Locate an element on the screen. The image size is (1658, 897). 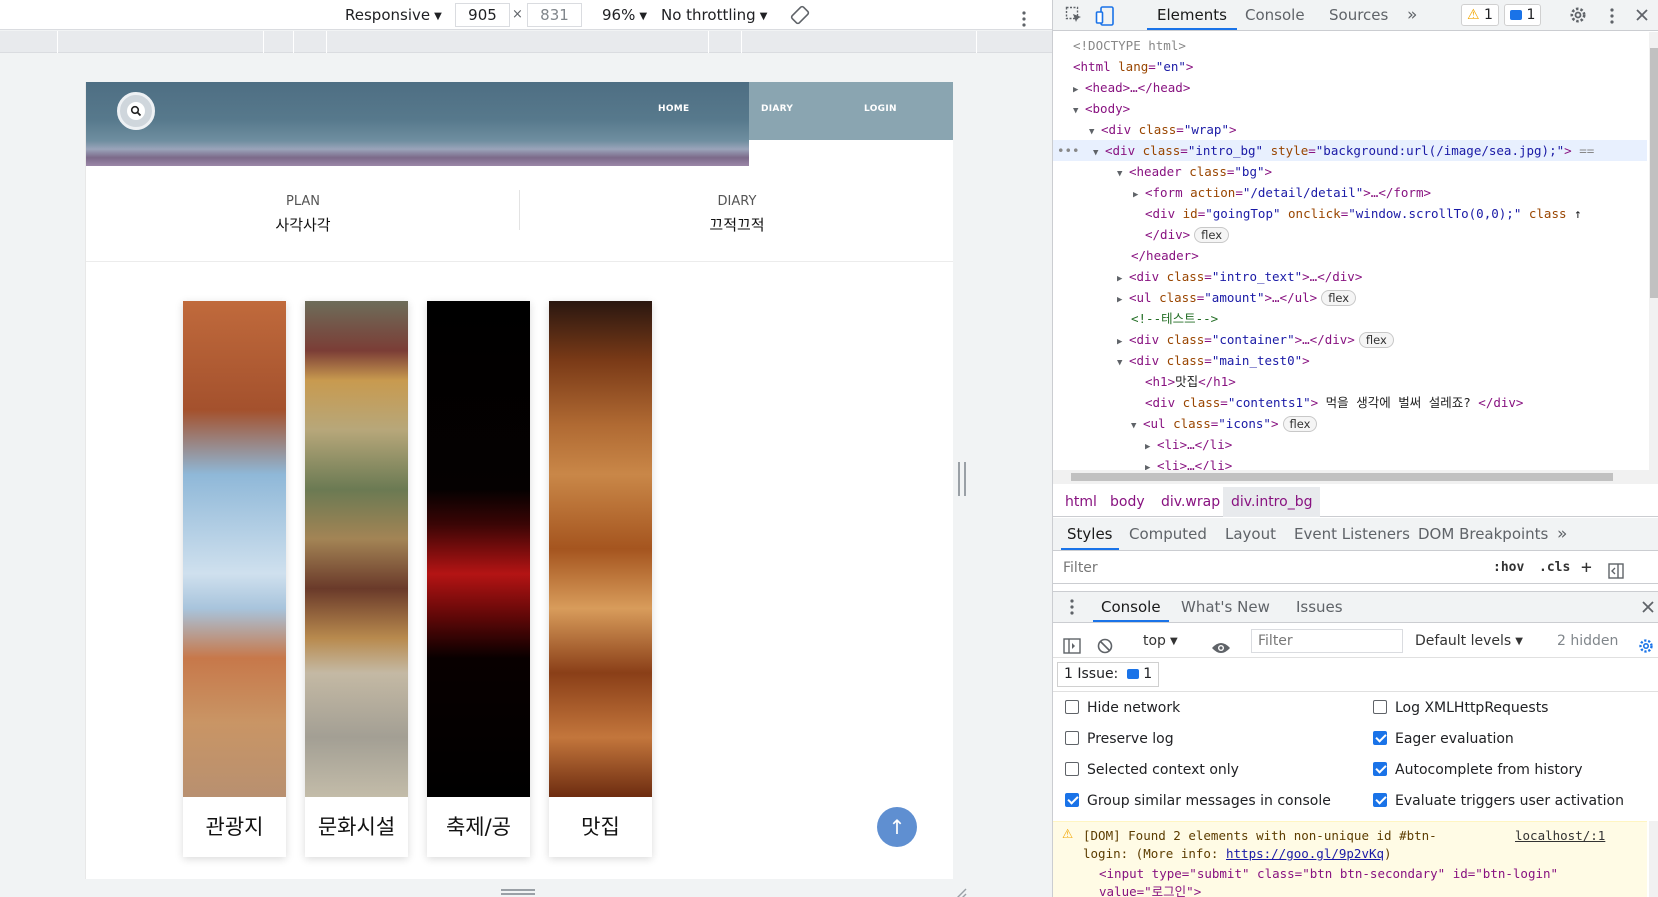
tab-console: Console is located at coordinates (1275, 15).